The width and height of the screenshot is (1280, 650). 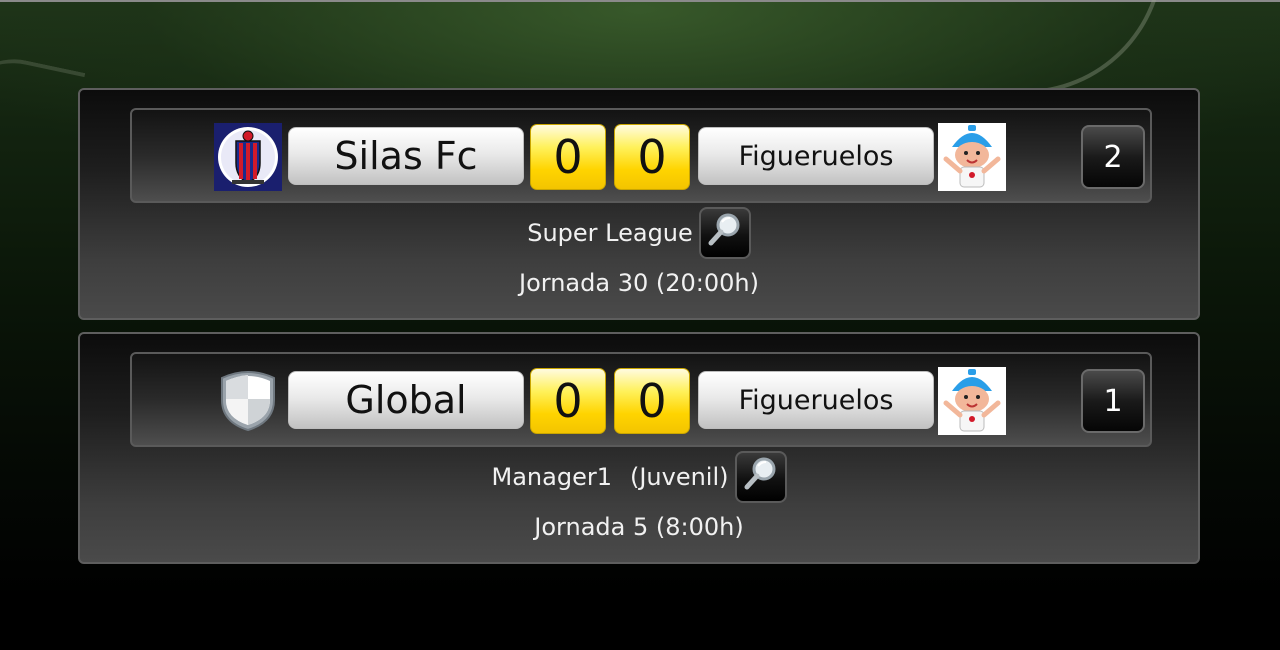 I want to click on league-line: Super League, so click(x=639, y=233).